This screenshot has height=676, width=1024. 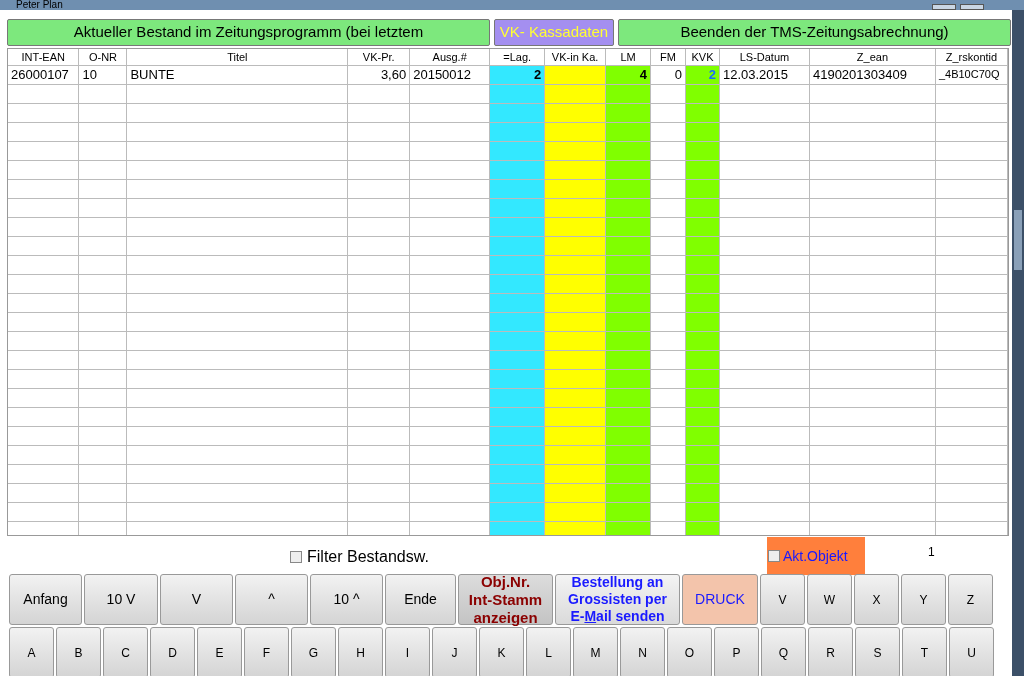 I want to click on akt-objekt-checkbox, so click(x=774, y=556).